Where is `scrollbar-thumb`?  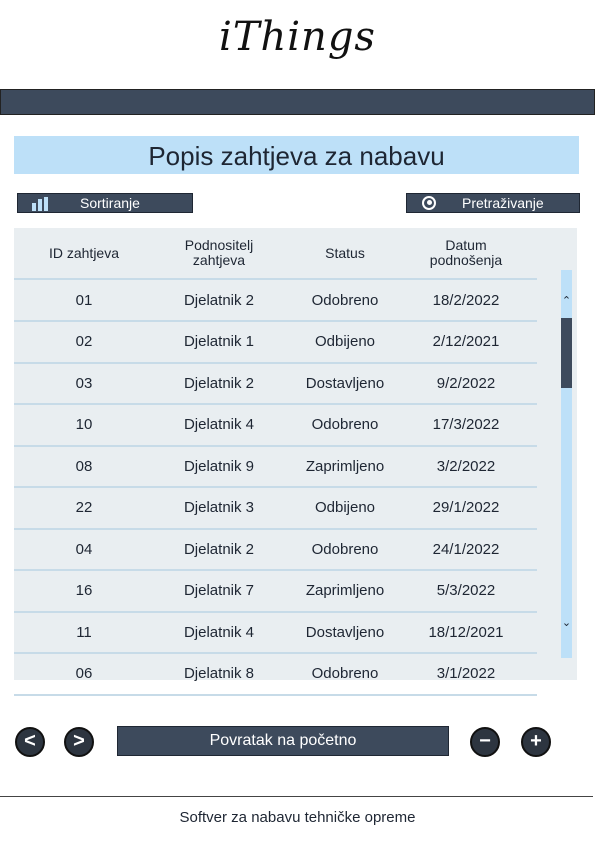 scrollbar-thumb is located at coordinates (566, 353).